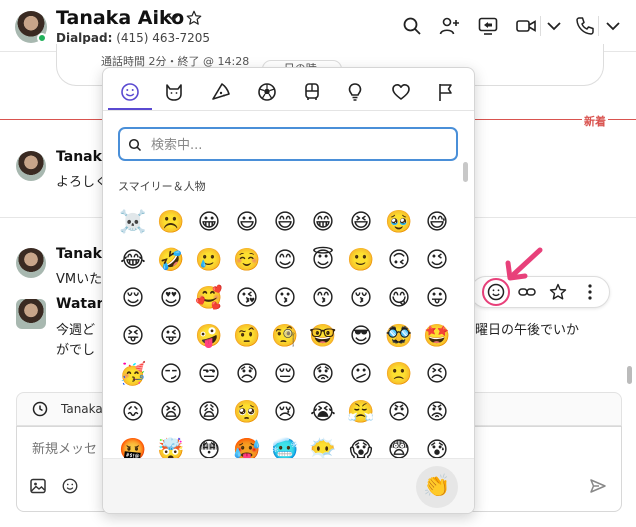 Image resolution: width=636 pixels, height=527 pixels. I want to click on emoji-item: 😣, so click(437, 375).